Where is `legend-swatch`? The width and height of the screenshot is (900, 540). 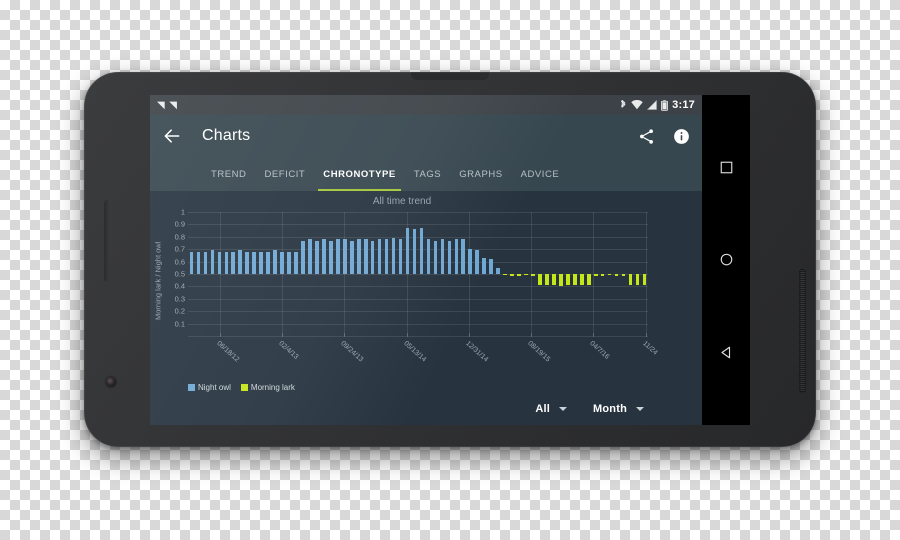
legend-swatch is located at coordinates (191, 387).